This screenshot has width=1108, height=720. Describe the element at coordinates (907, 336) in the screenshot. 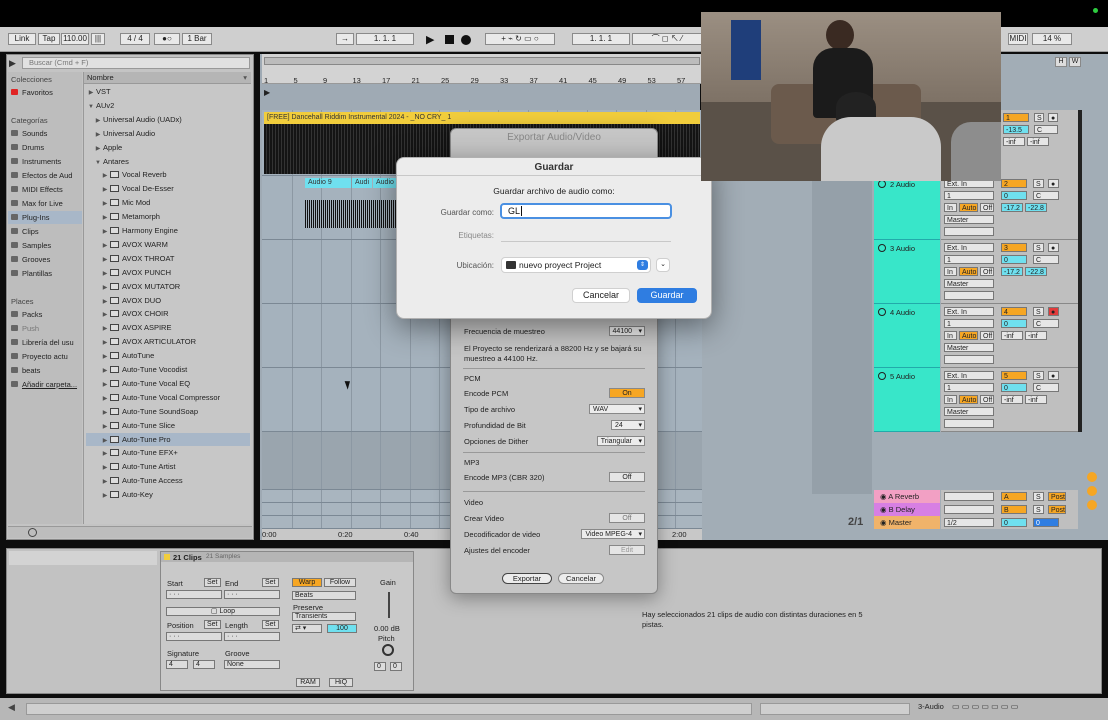

I see `track-header: 4 Audio` at that location.